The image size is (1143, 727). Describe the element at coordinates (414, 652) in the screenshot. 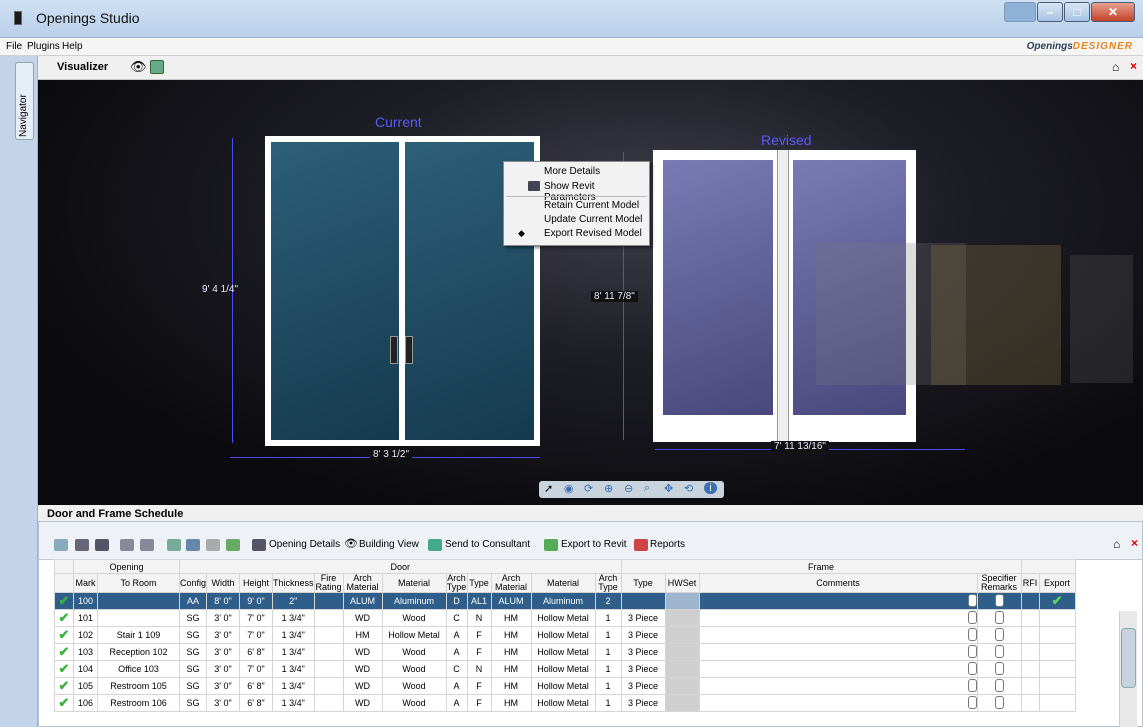

I see `table-cell: Wood` at that location.